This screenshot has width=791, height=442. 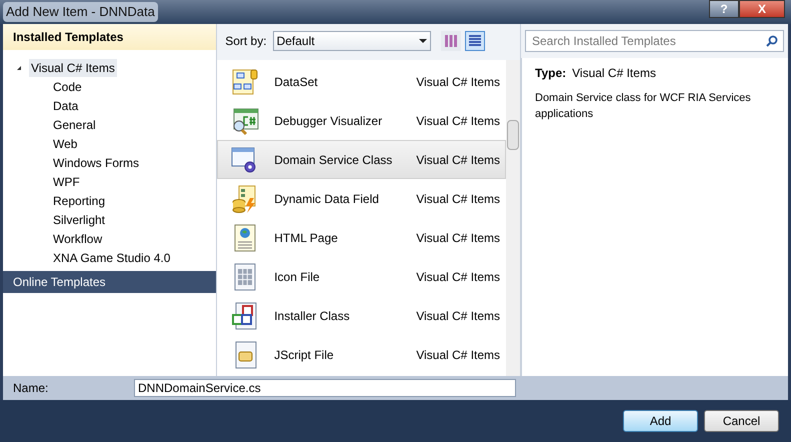 I want to click on grid-view-button, so click(x=450, y=41).